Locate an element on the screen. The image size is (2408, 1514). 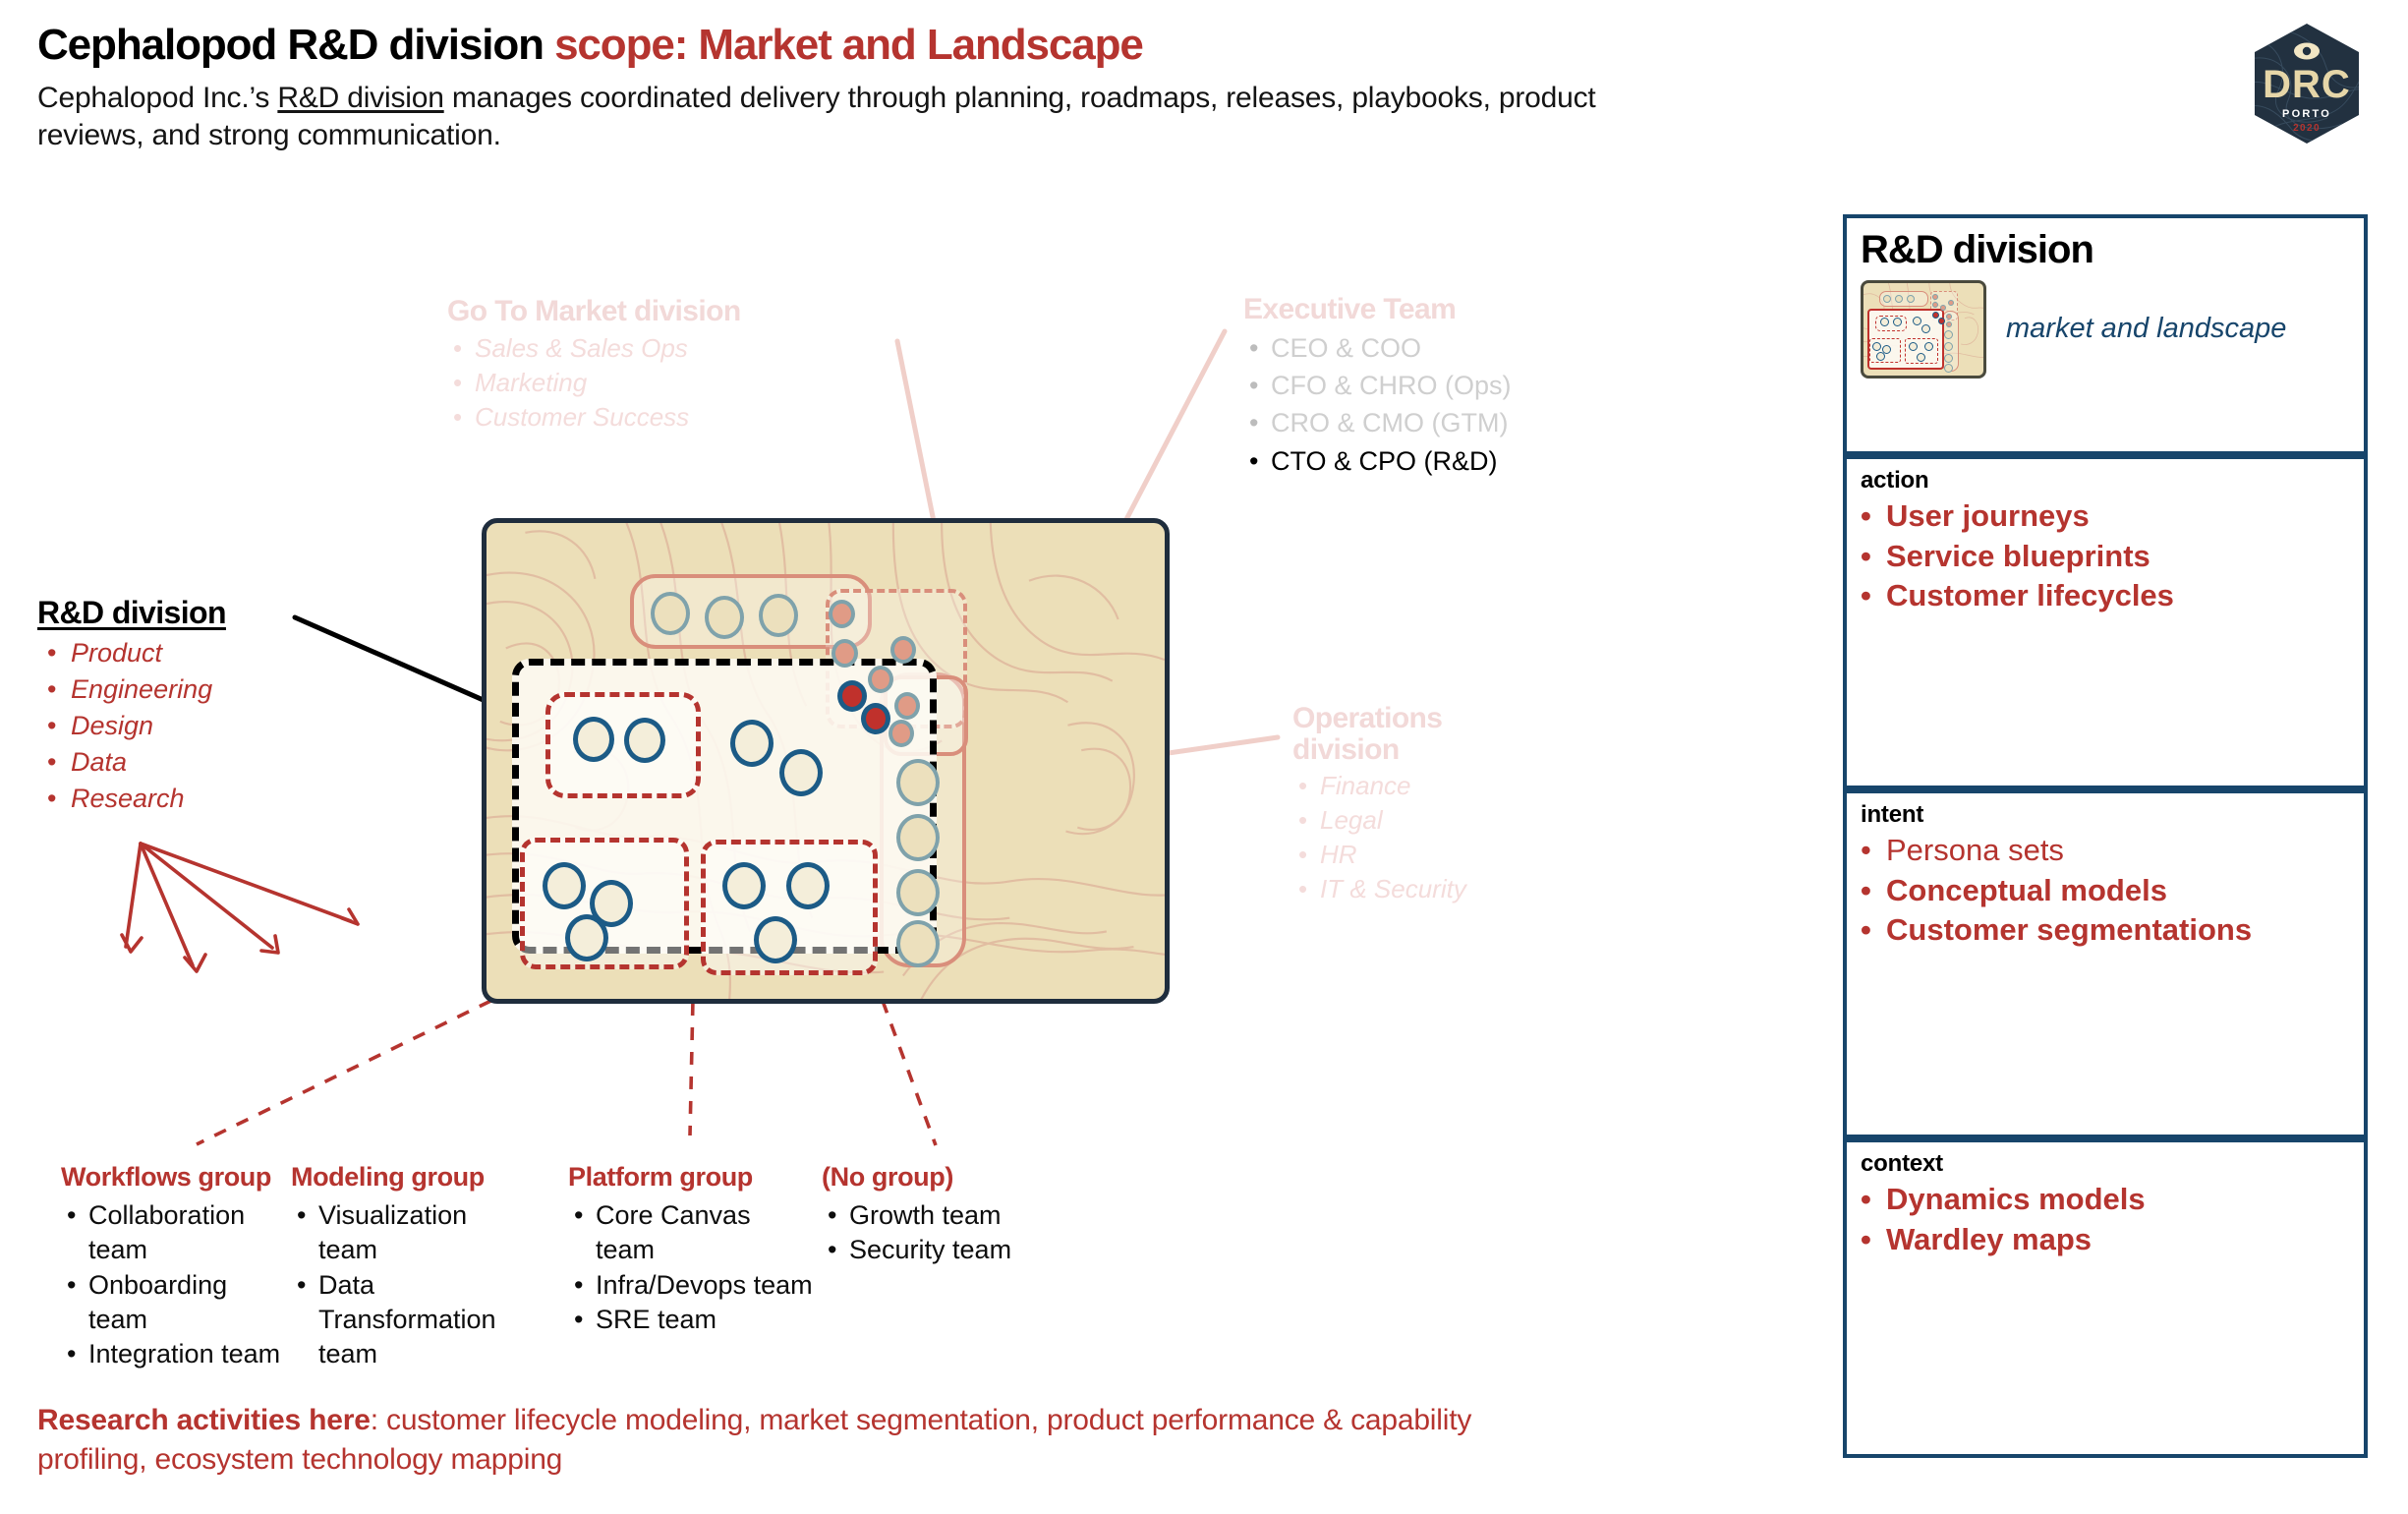
svg-text: PORTO is located at coordinates (2306, 114).